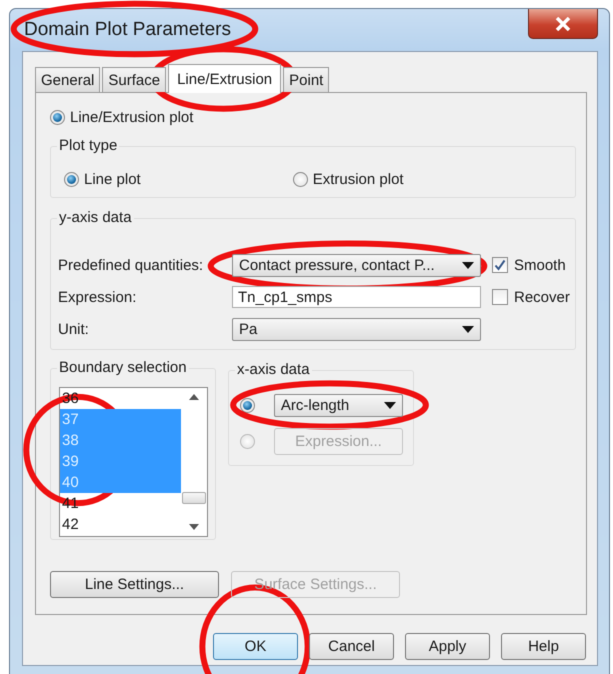 Image resolution: width=613 pixels, height=674 pixels. Describe the element at coordinates (338, 405) in the screenshot. I see `dropdown: Arc-length` at that location.